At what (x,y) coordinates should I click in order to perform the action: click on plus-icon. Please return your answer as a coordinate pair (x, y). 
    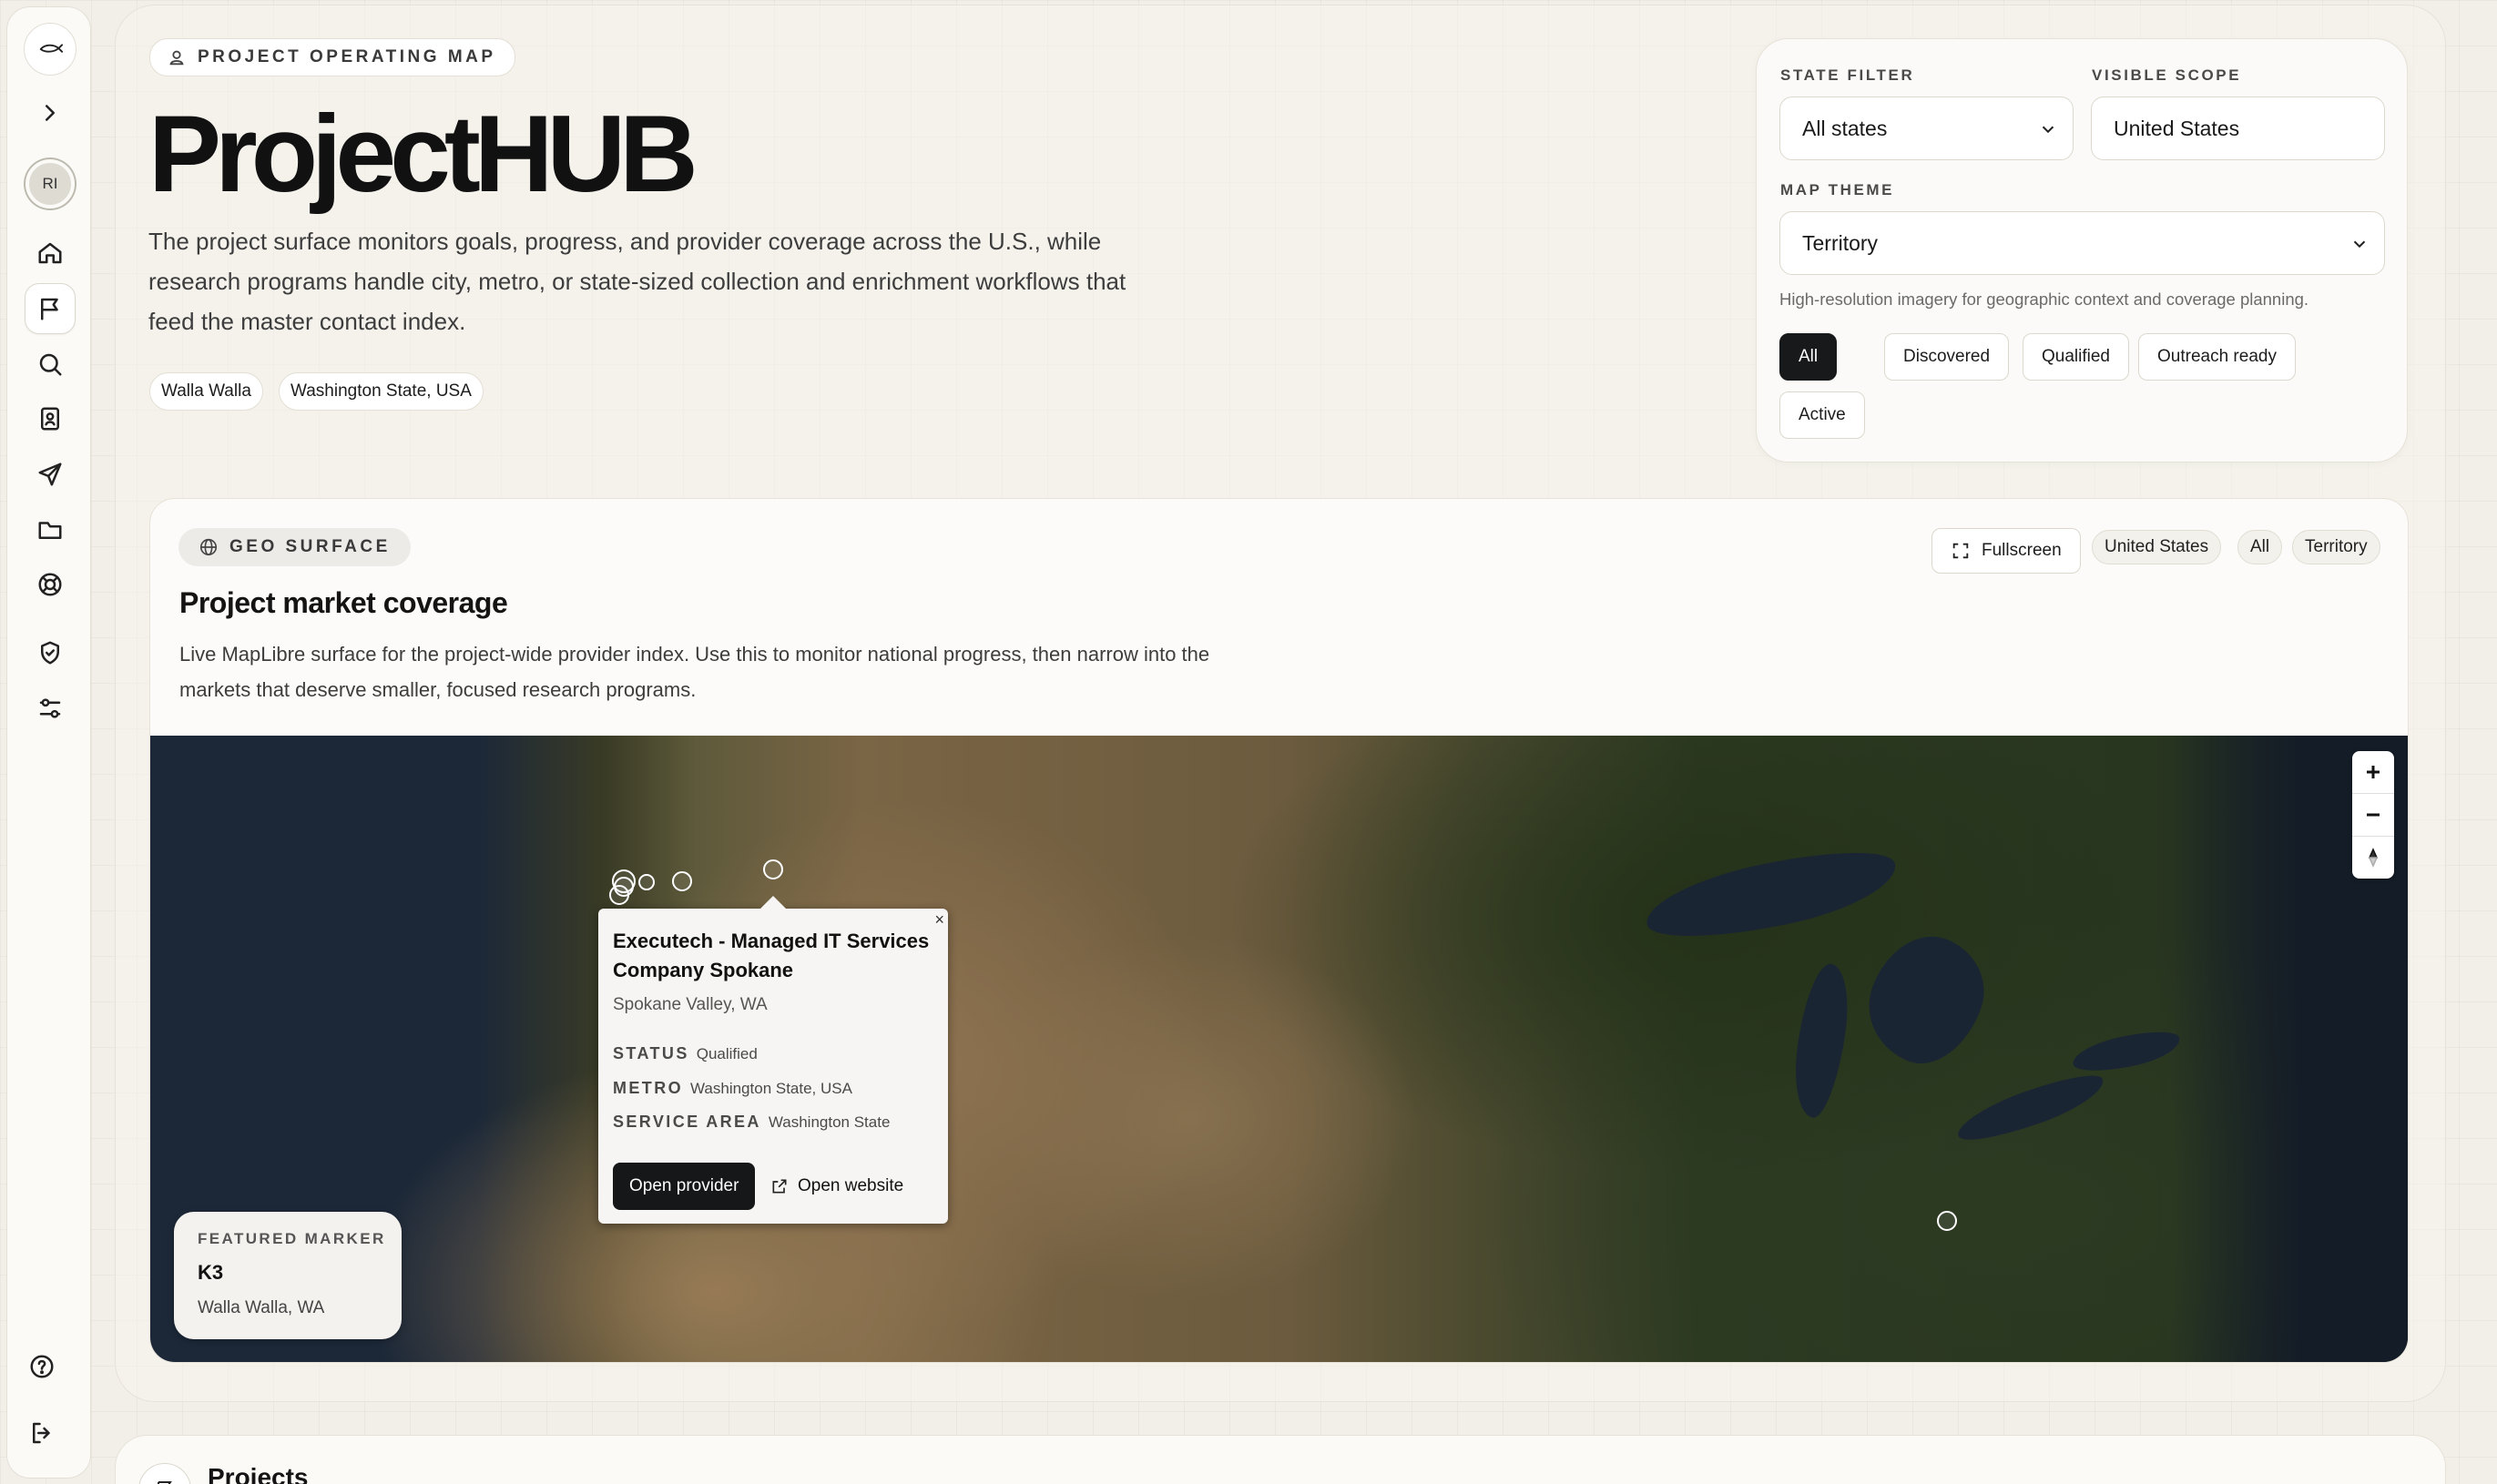
    Looking at the image, I should click on (2374, 772).